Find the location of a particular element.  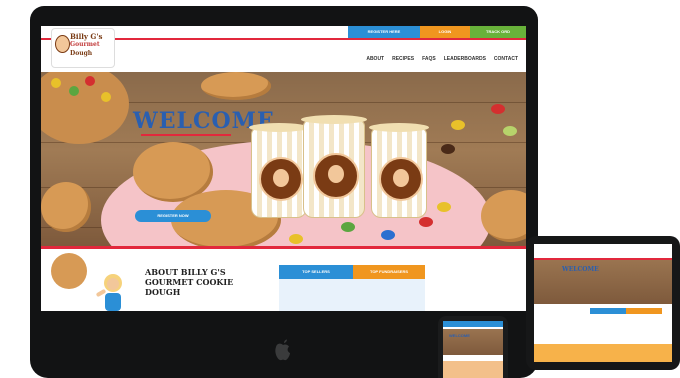

tab-top-sellers: TOP SELLERS is located at coordinates (316, 272).